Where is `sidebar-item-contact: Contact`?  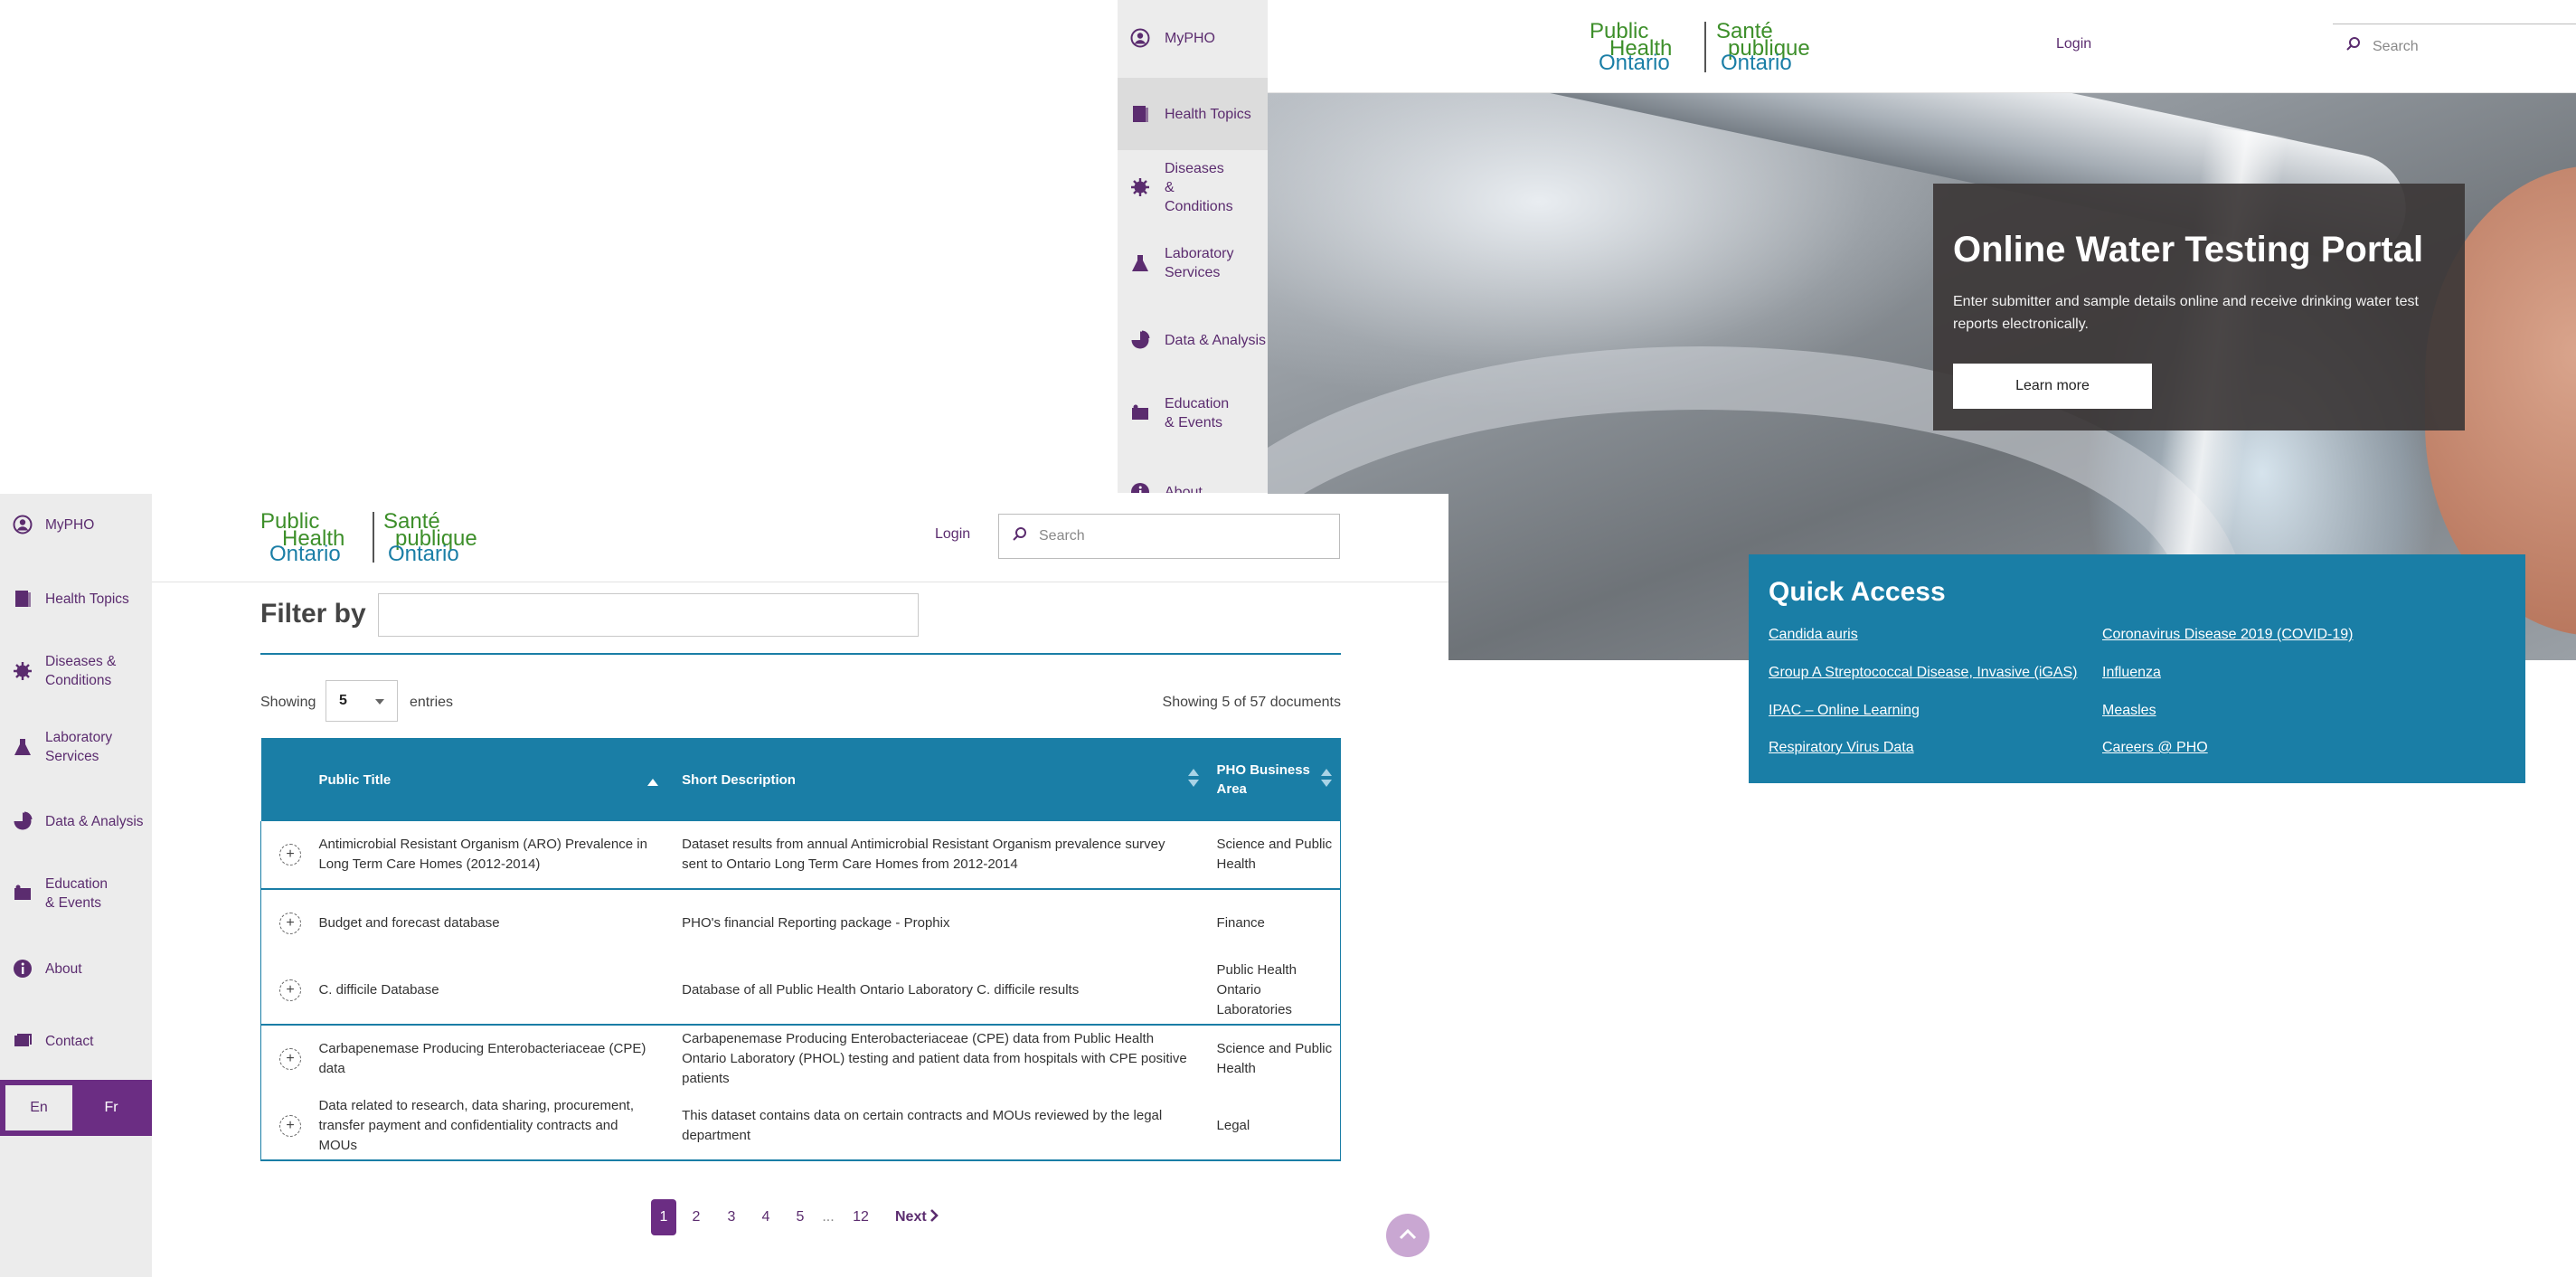
sidebar-item-contact: Contact is located at coordinates (76, 1041).